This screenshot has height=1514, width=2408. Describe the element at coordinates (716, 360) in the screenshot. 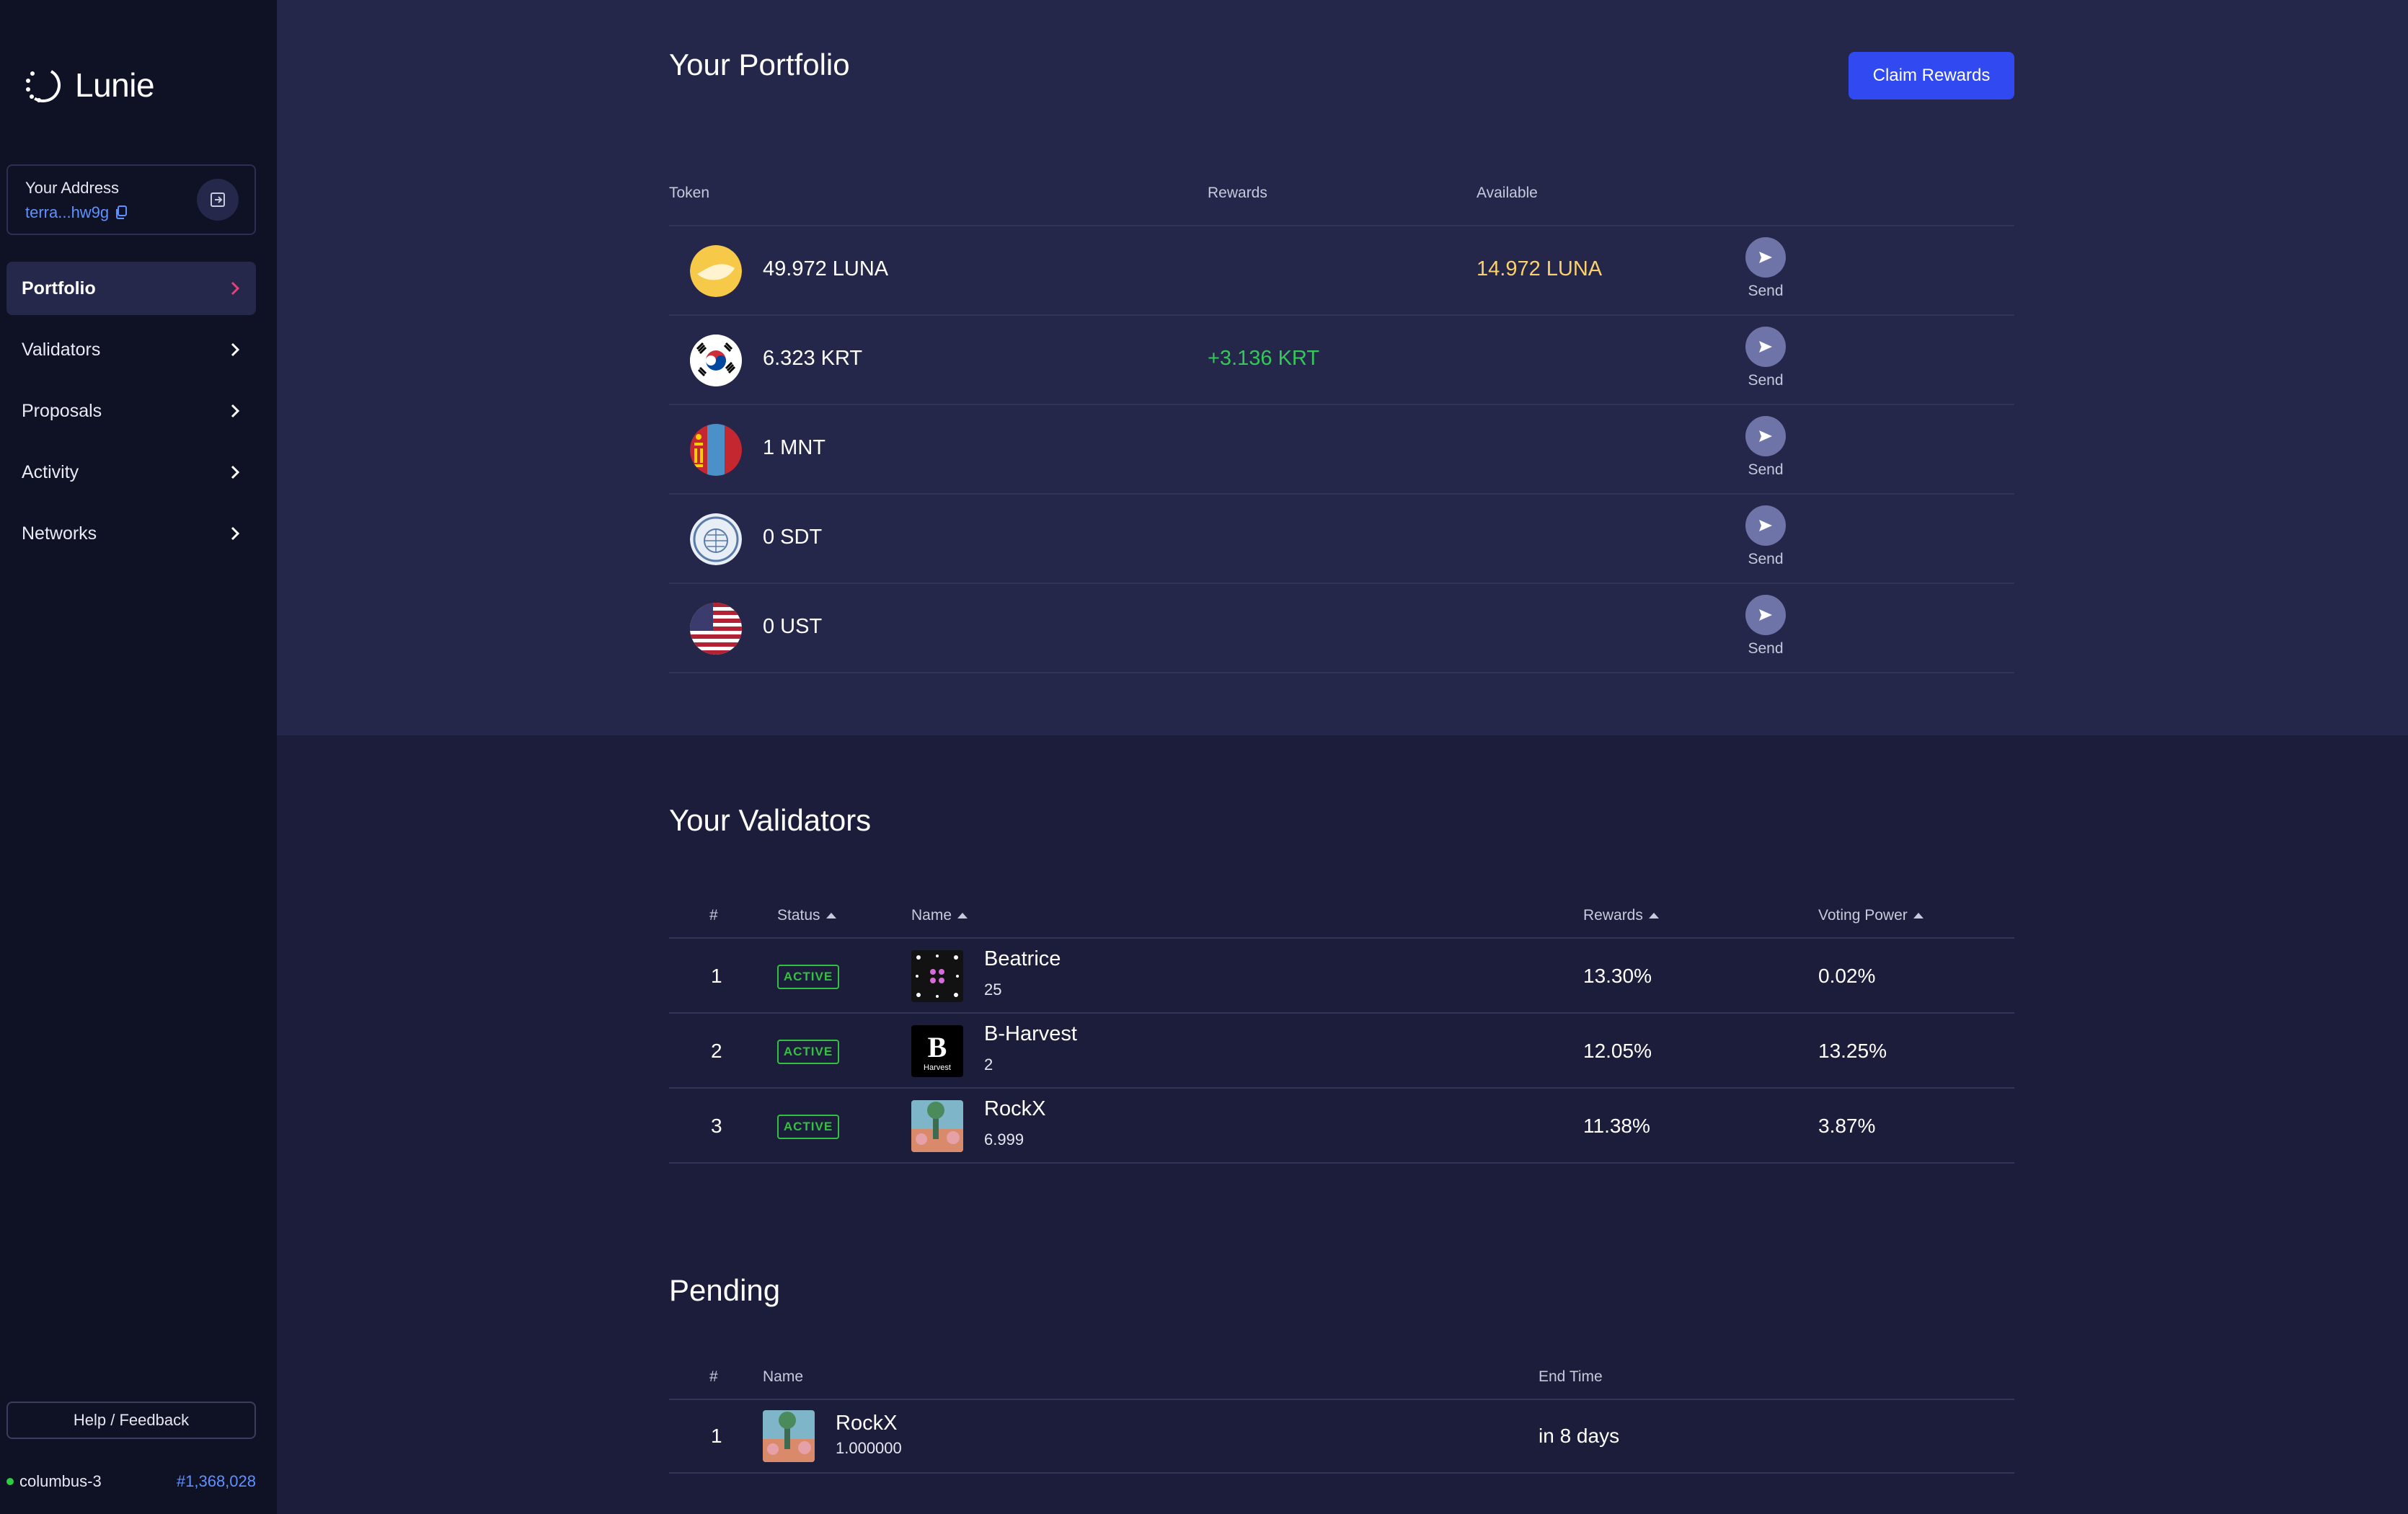

I see `korea-flag-icon` at that location.